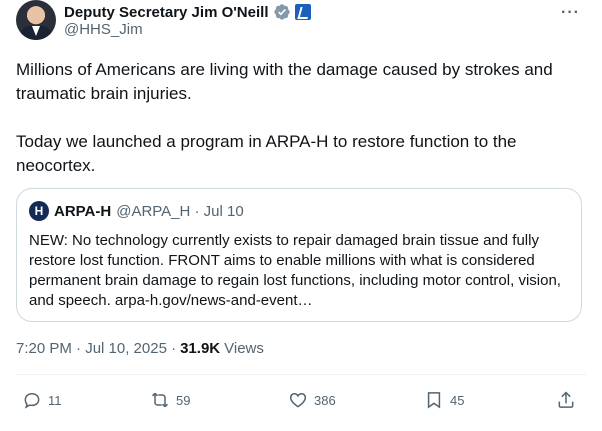 The width and height of the screenshot is (602, 431). I want to click on share-icon, so click(566, 399).